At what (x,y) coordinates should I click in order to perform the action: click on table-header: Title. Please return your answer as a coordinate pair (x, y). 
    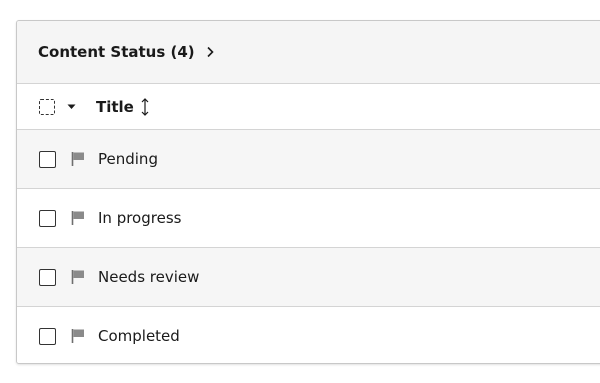
    Looking at the image, I should click on (308, 107).